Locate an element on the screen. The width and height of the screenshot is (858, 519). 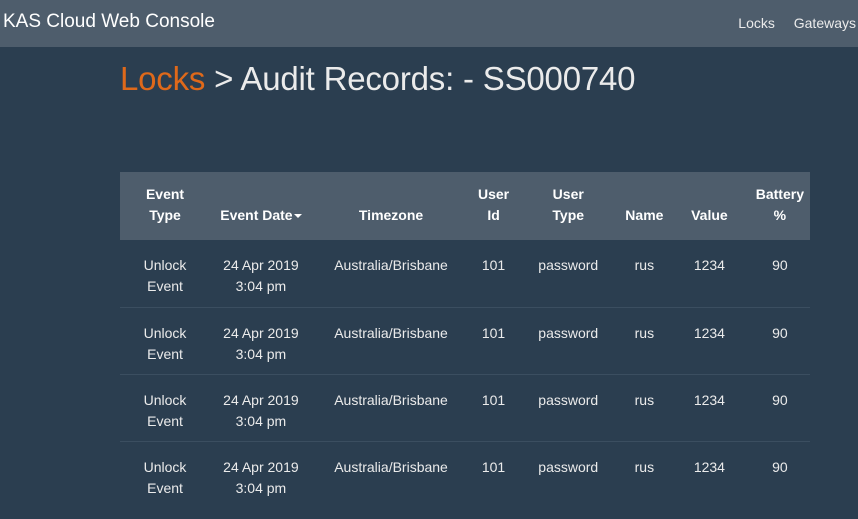
column-header-line2: % is located at coordinates (780, 215).